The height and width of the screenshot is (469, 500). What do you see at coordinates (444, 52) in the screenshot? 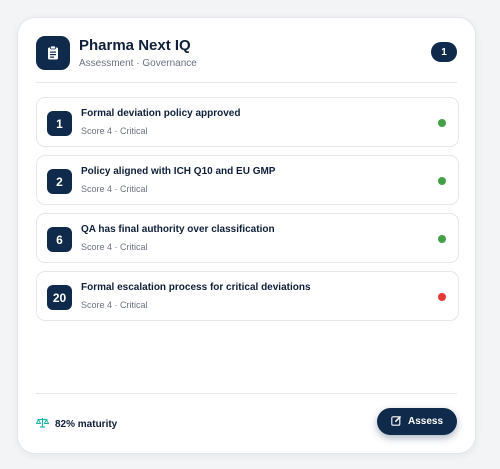
I see `count-badge: 1` at bounding box center [444, 52].